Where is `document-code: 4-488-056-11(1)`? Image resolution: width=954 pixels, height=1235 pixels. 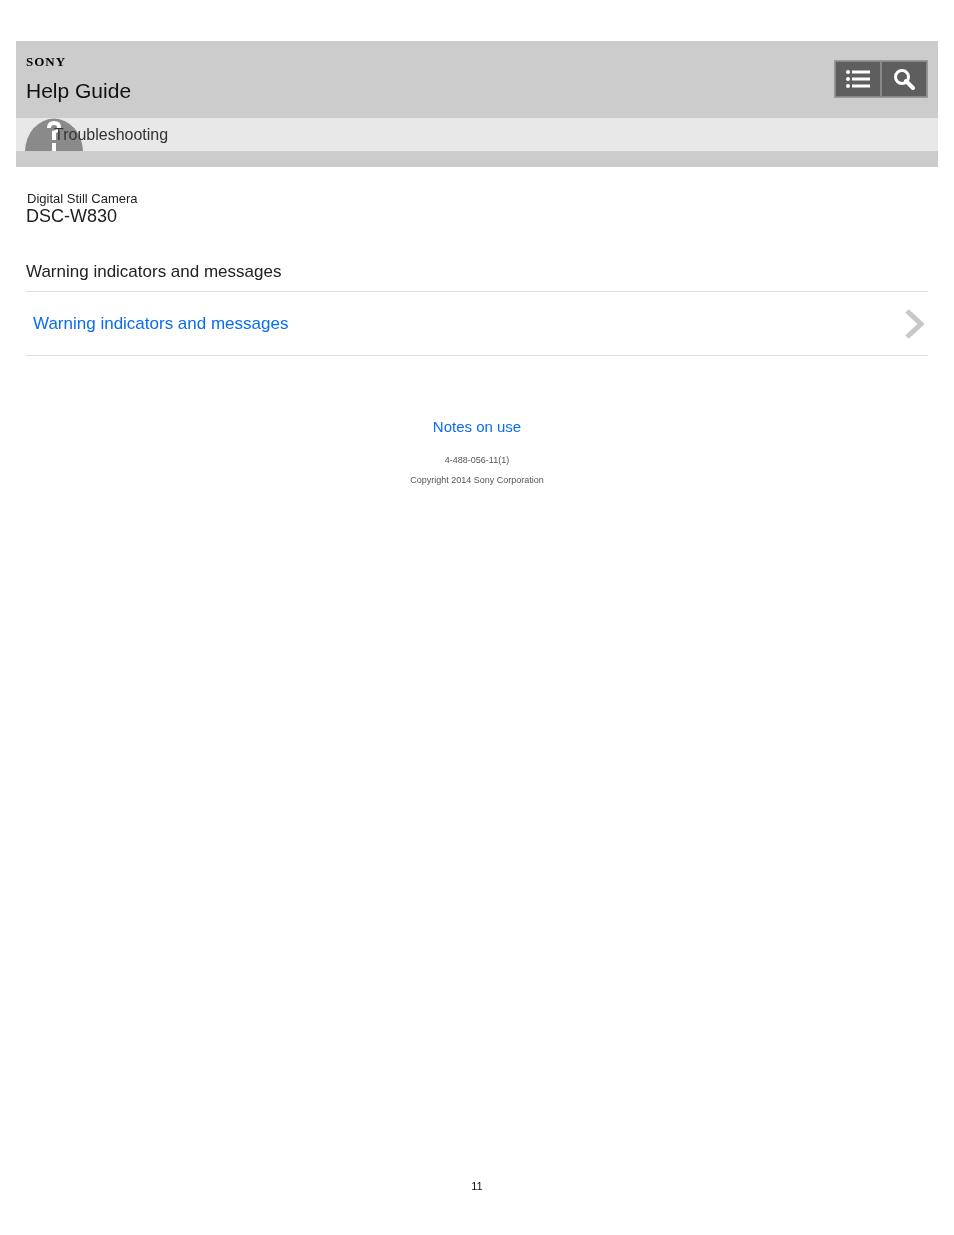 document-code: 4-488-056-11(1) is located at coordinates (477, 460).